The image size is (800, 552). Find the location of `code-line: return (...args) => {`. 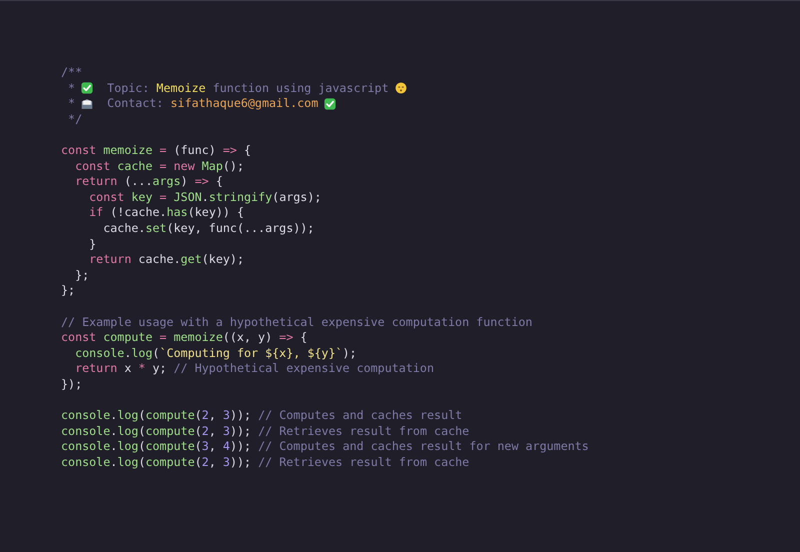

code-line: return (...args) => { is located at coordinates (148, 182).